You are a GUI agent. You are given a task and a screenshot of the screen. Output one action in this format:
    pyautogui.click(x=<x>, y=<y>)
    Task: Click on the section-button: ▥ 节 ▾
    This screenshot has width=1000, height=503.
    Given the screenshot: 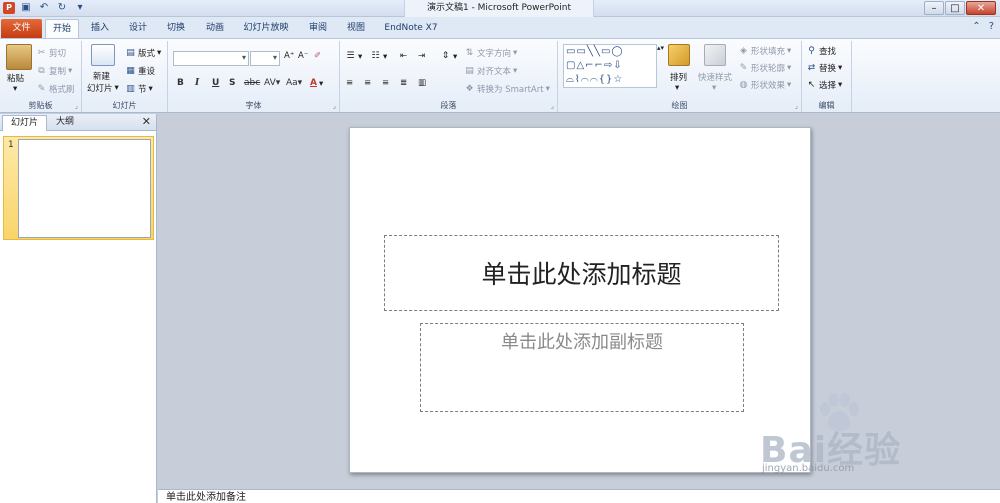 What is the action you would take?
    pyautogui.click(x=139, y=89)
    